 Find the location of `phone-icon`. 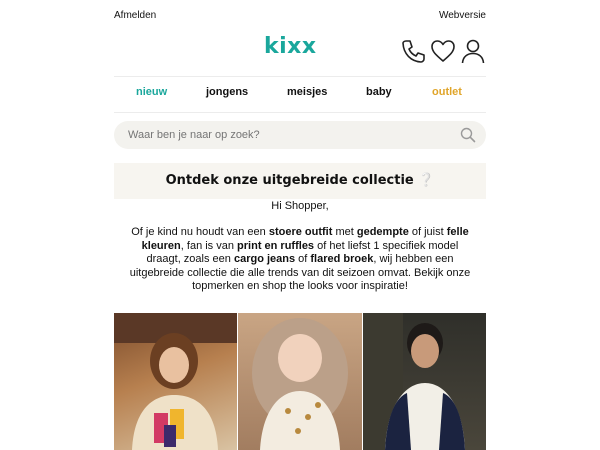

phone-icon is located at coordinates (413, 51).